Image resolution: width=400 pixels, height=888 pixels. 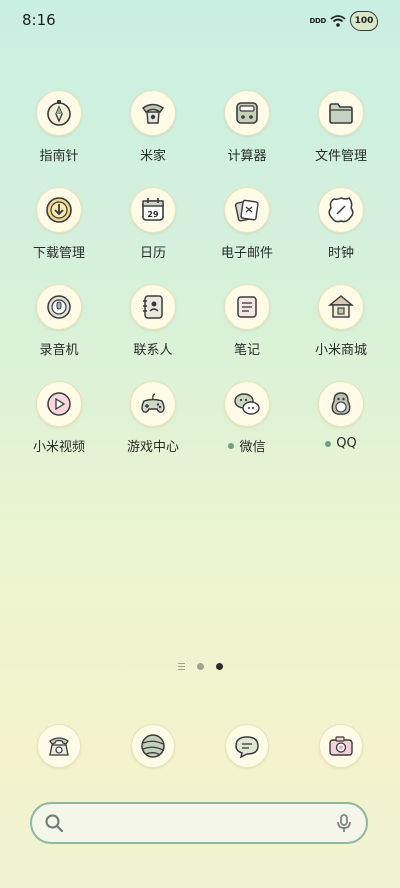 I want to click on dock-browser, so click(x=153, y=746).